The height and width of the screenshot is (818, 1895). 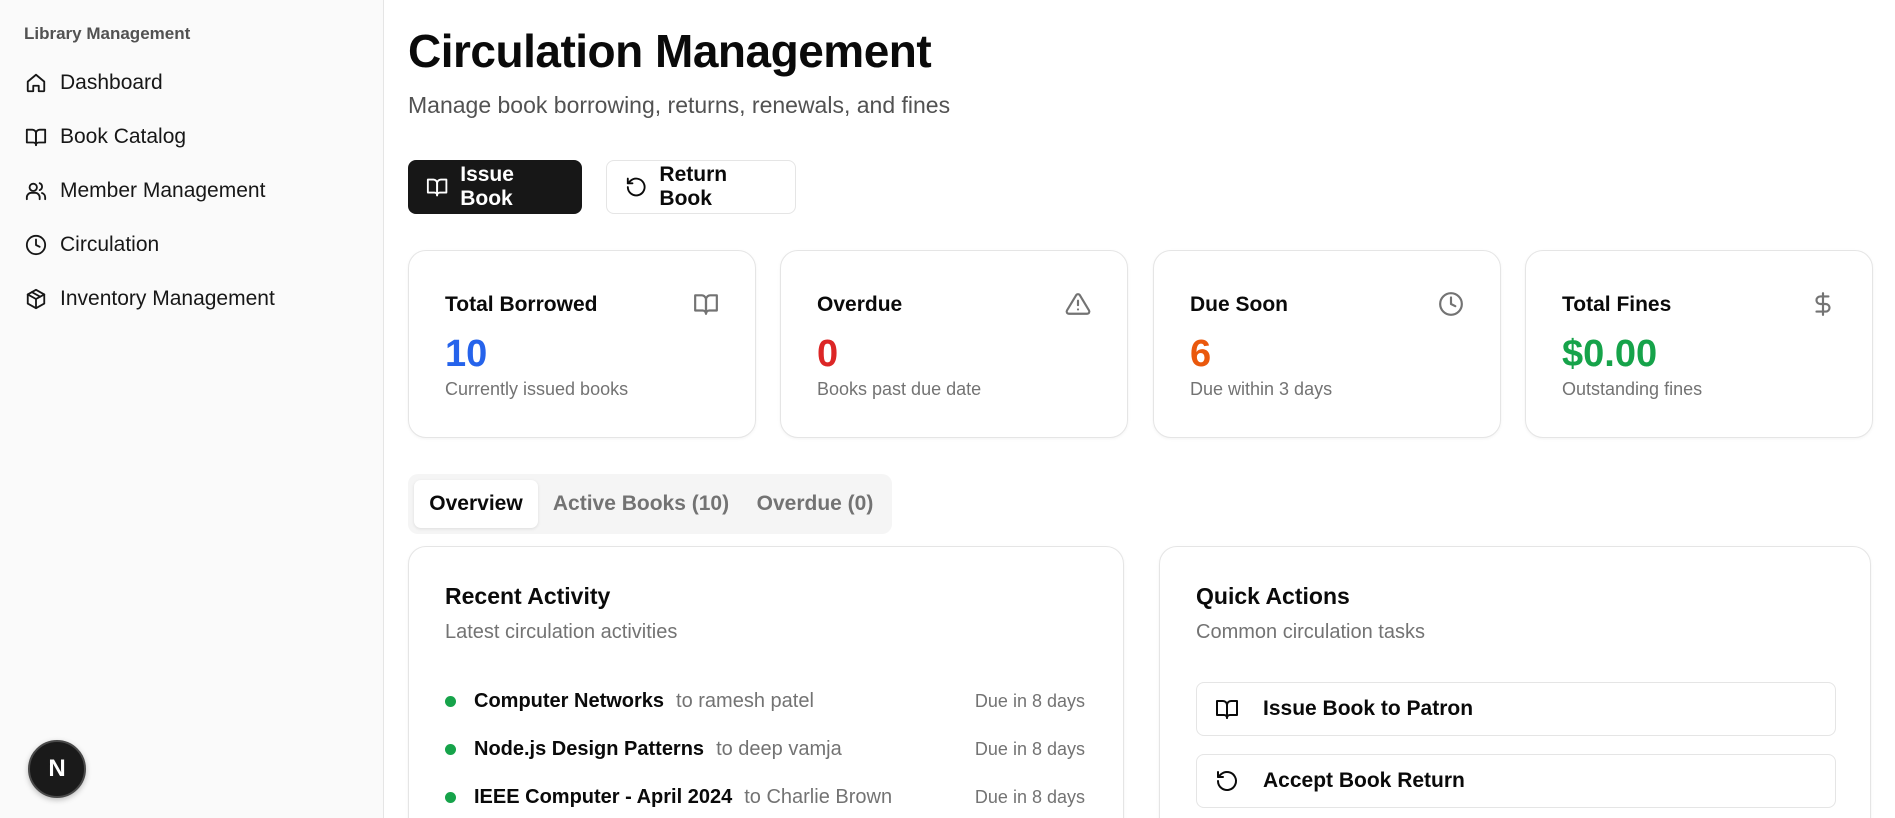 I want to click on sidebar-item-label: Inventory Management, so click(x=167, y=298).